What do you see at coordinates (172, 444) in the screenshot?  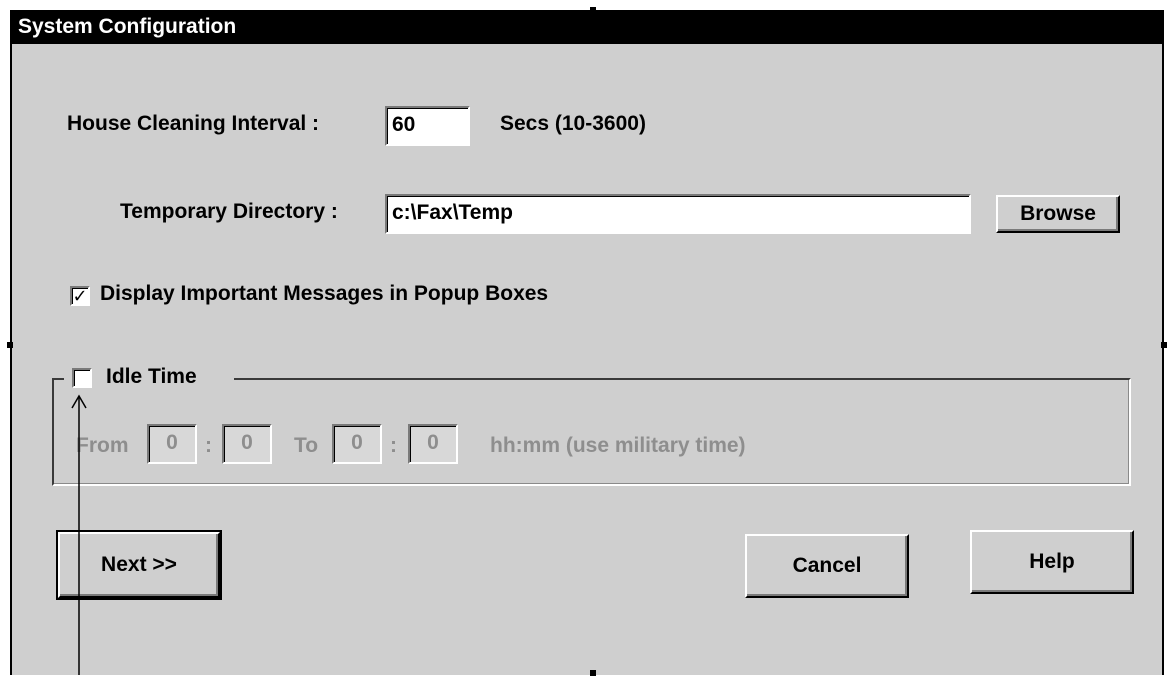 I see `from-hour-input: 0` at bounding box center [172, 444].